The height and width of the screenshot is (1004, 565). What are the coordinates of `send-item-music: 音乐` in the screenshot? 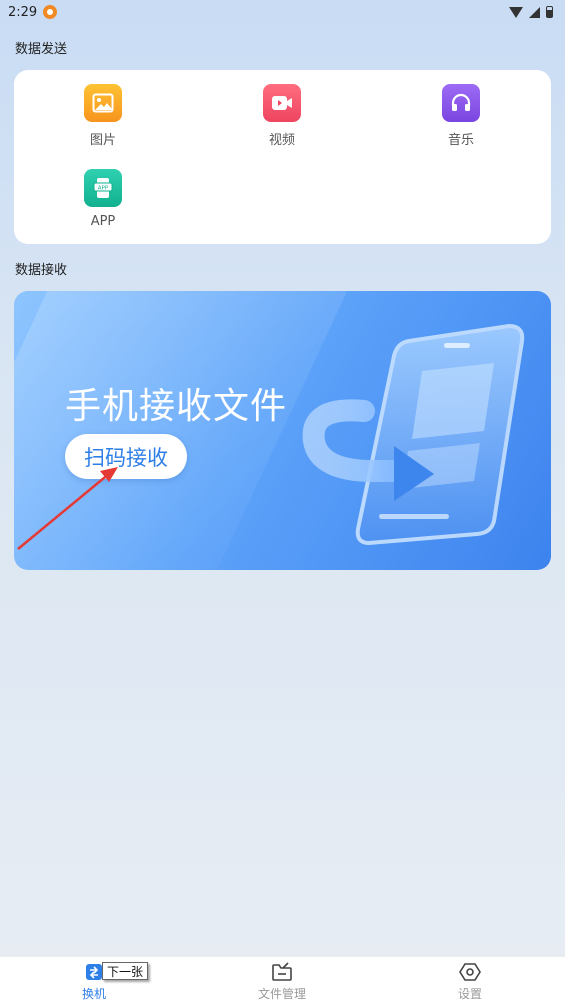 It's located at (461, 116).